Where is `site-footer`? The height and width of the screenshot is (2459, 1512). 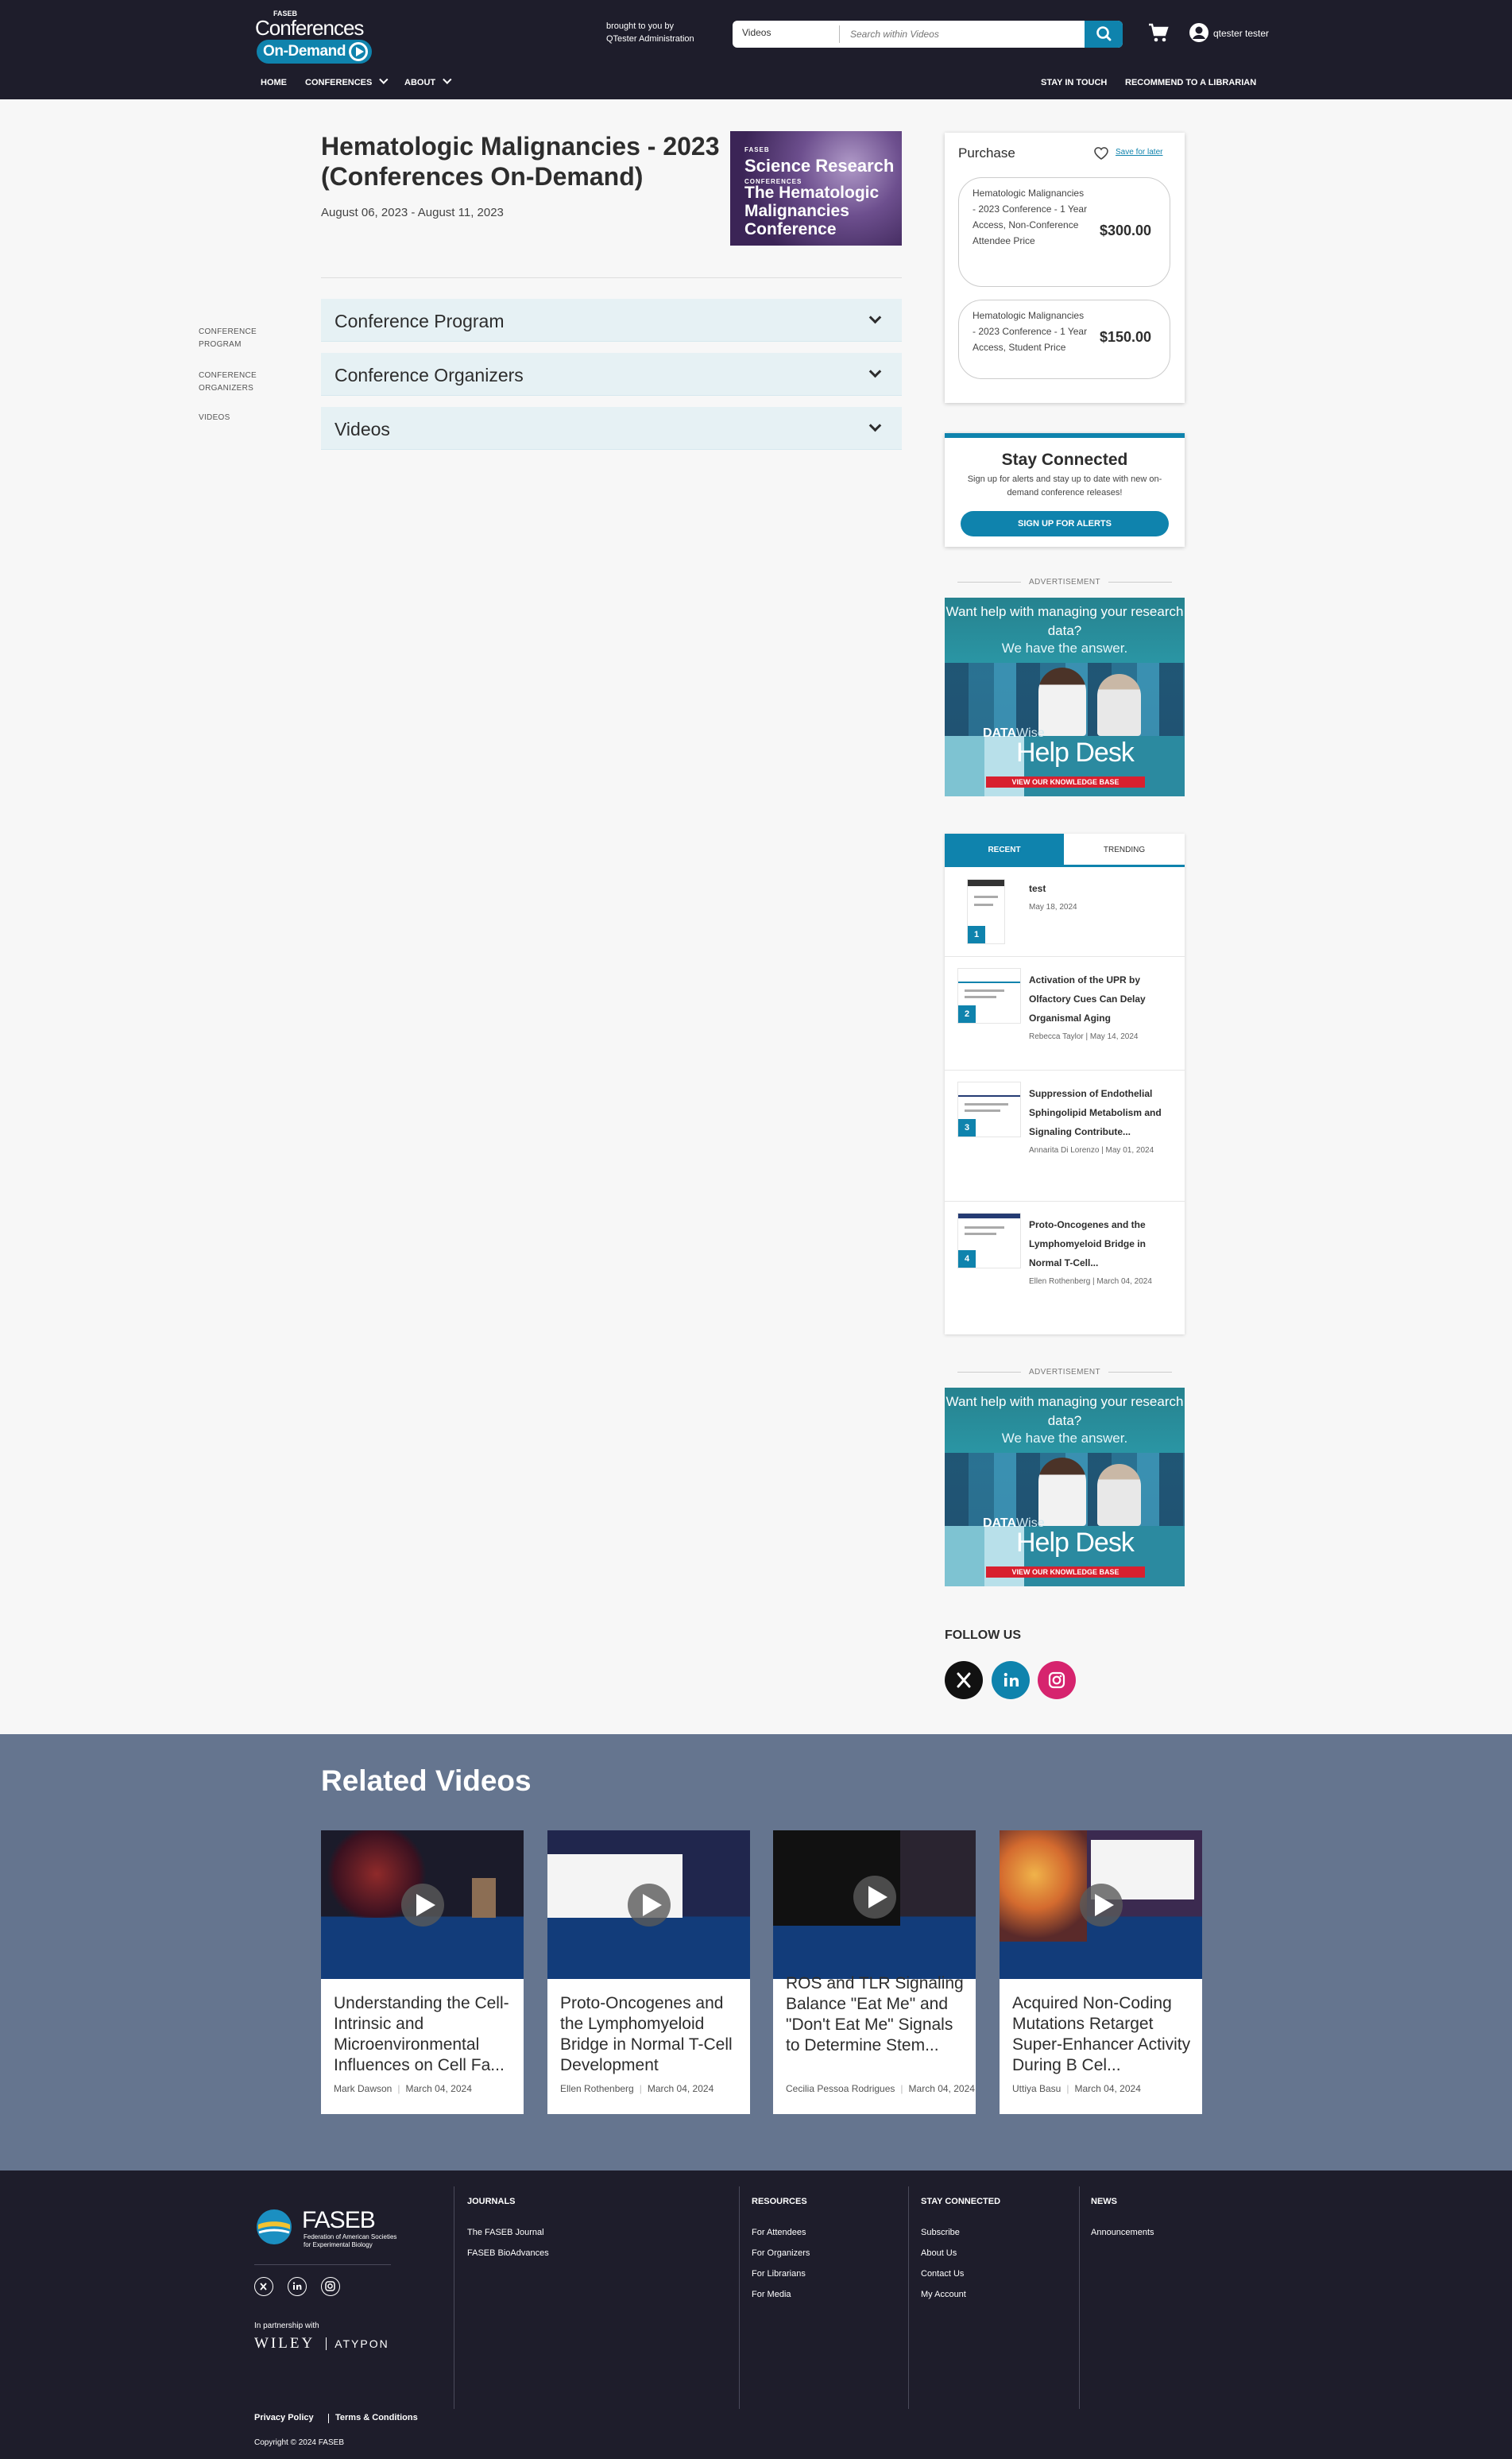
site-footer is located at coordinates (756, 2315).